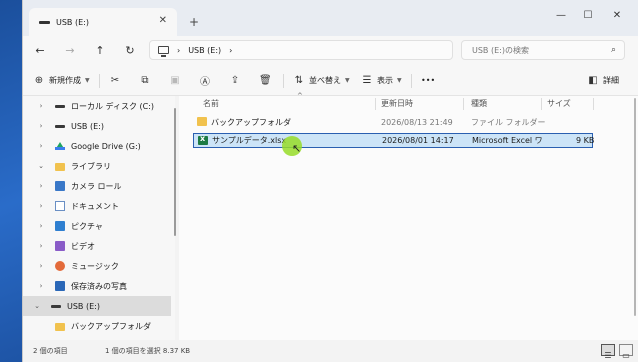 Image resolution: width=638 pixels, height=362 pixels. Describe the element at coordinates (585, 140) in the screenshot. I see `file-size: 9 KB` at that location.